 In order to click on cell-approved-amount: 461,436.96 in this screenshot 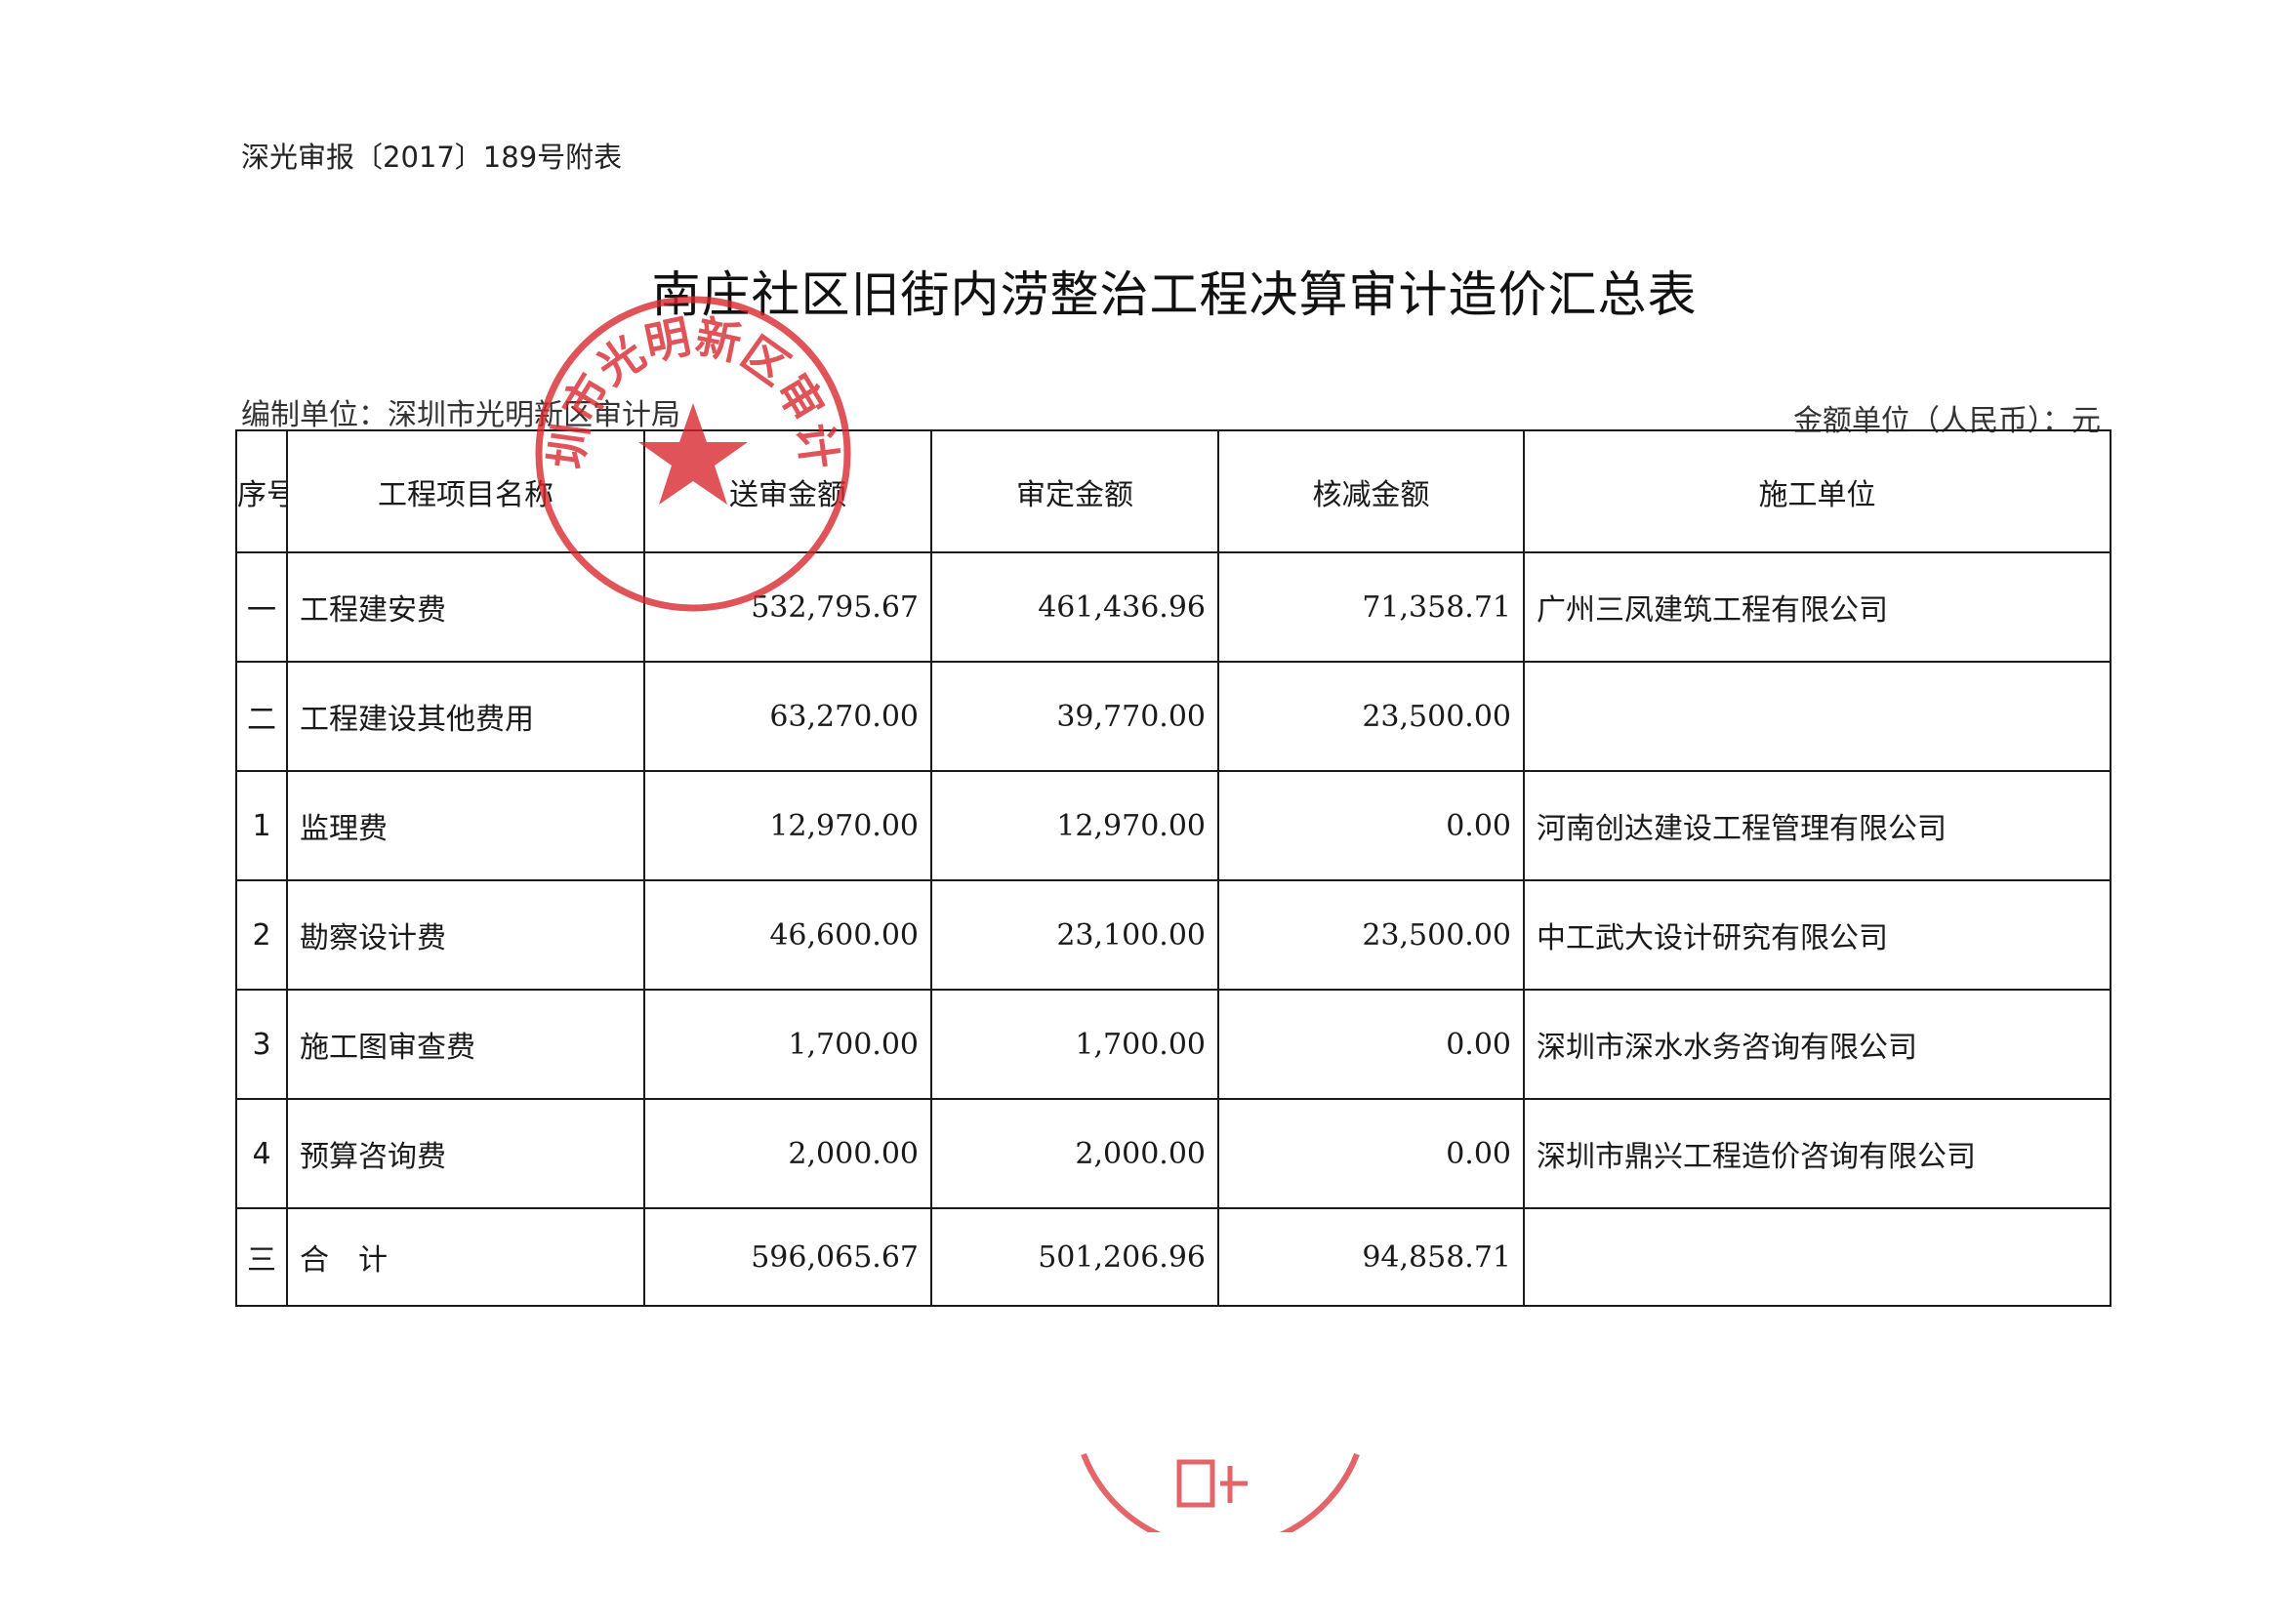, I will do `click(1074, 607)`.